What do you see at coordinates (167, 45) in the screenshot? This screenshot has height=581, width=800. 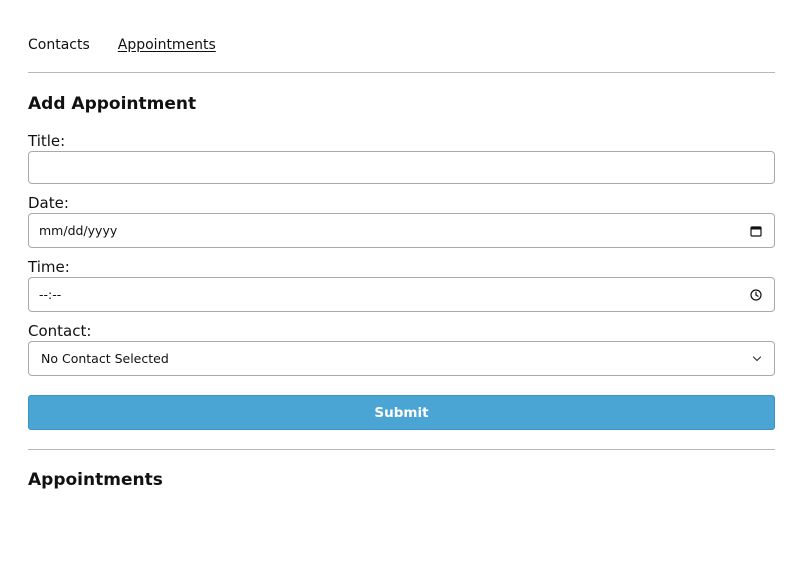 I see `nav-link-appointments: Appointments` at bounding box center [167, 45].